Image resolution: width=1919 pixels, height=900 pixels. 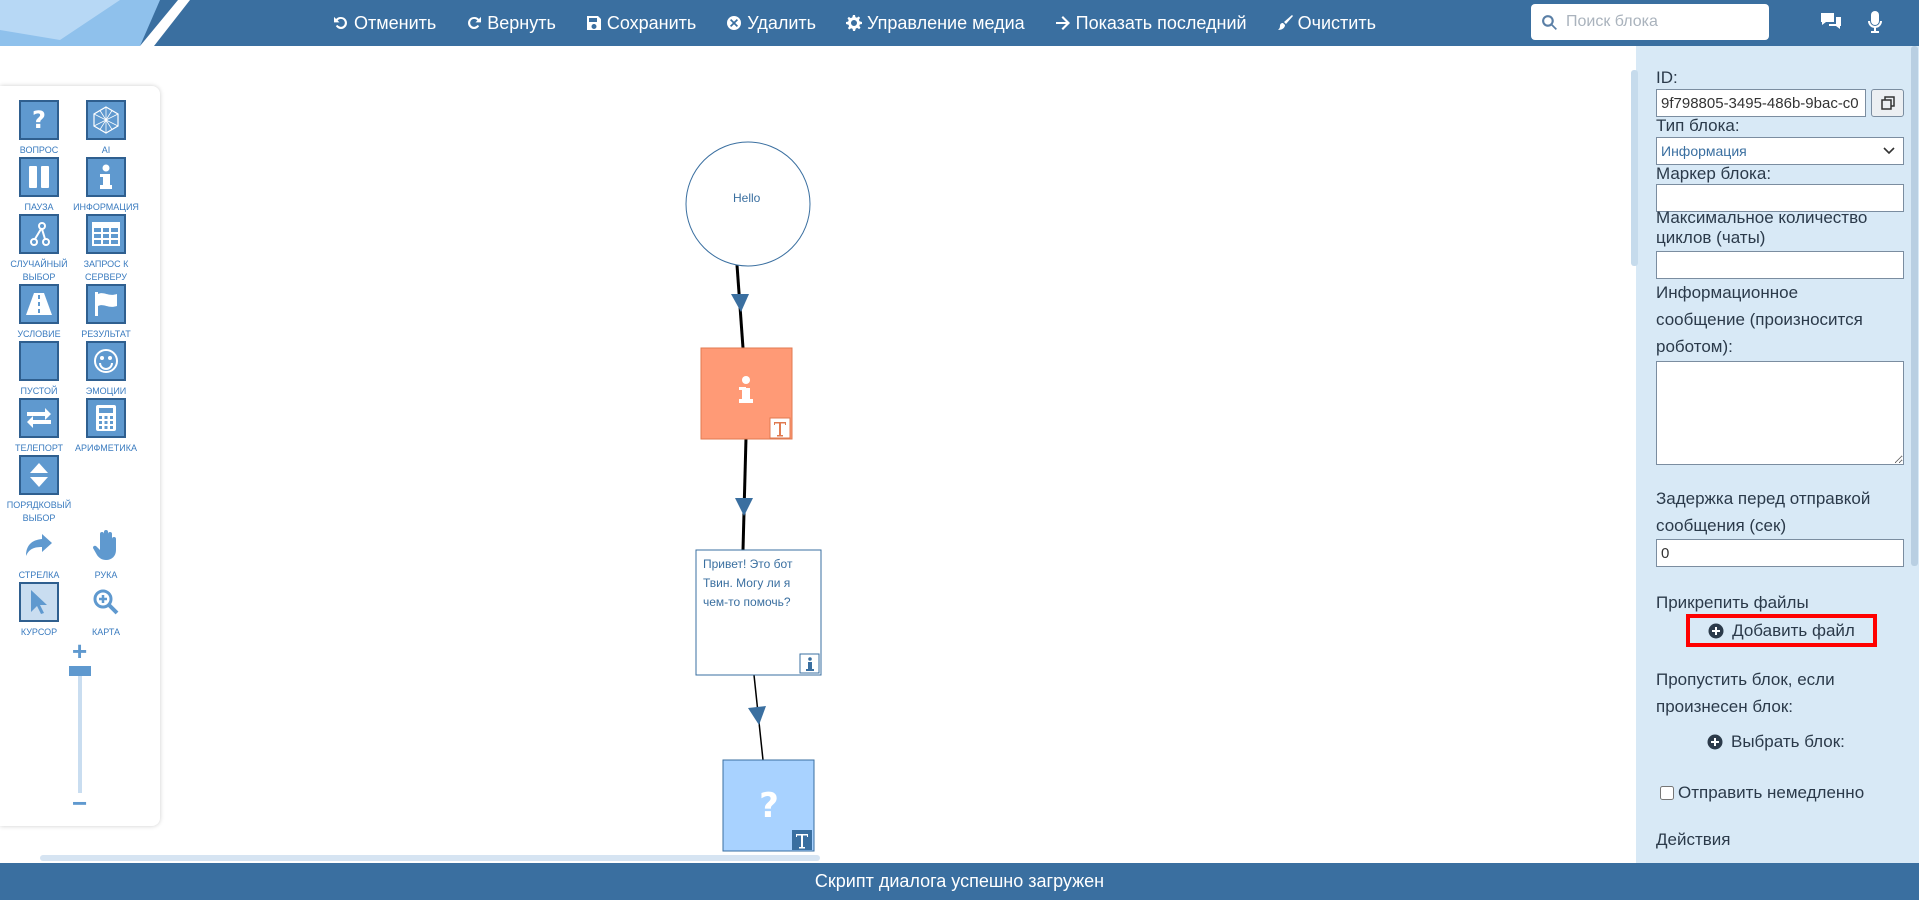 What do you see at coordinates (1763, 498) in the screenshot?
I see `delay-label-1: Задержка перед отправкой` at bounding box center [1763, 498].